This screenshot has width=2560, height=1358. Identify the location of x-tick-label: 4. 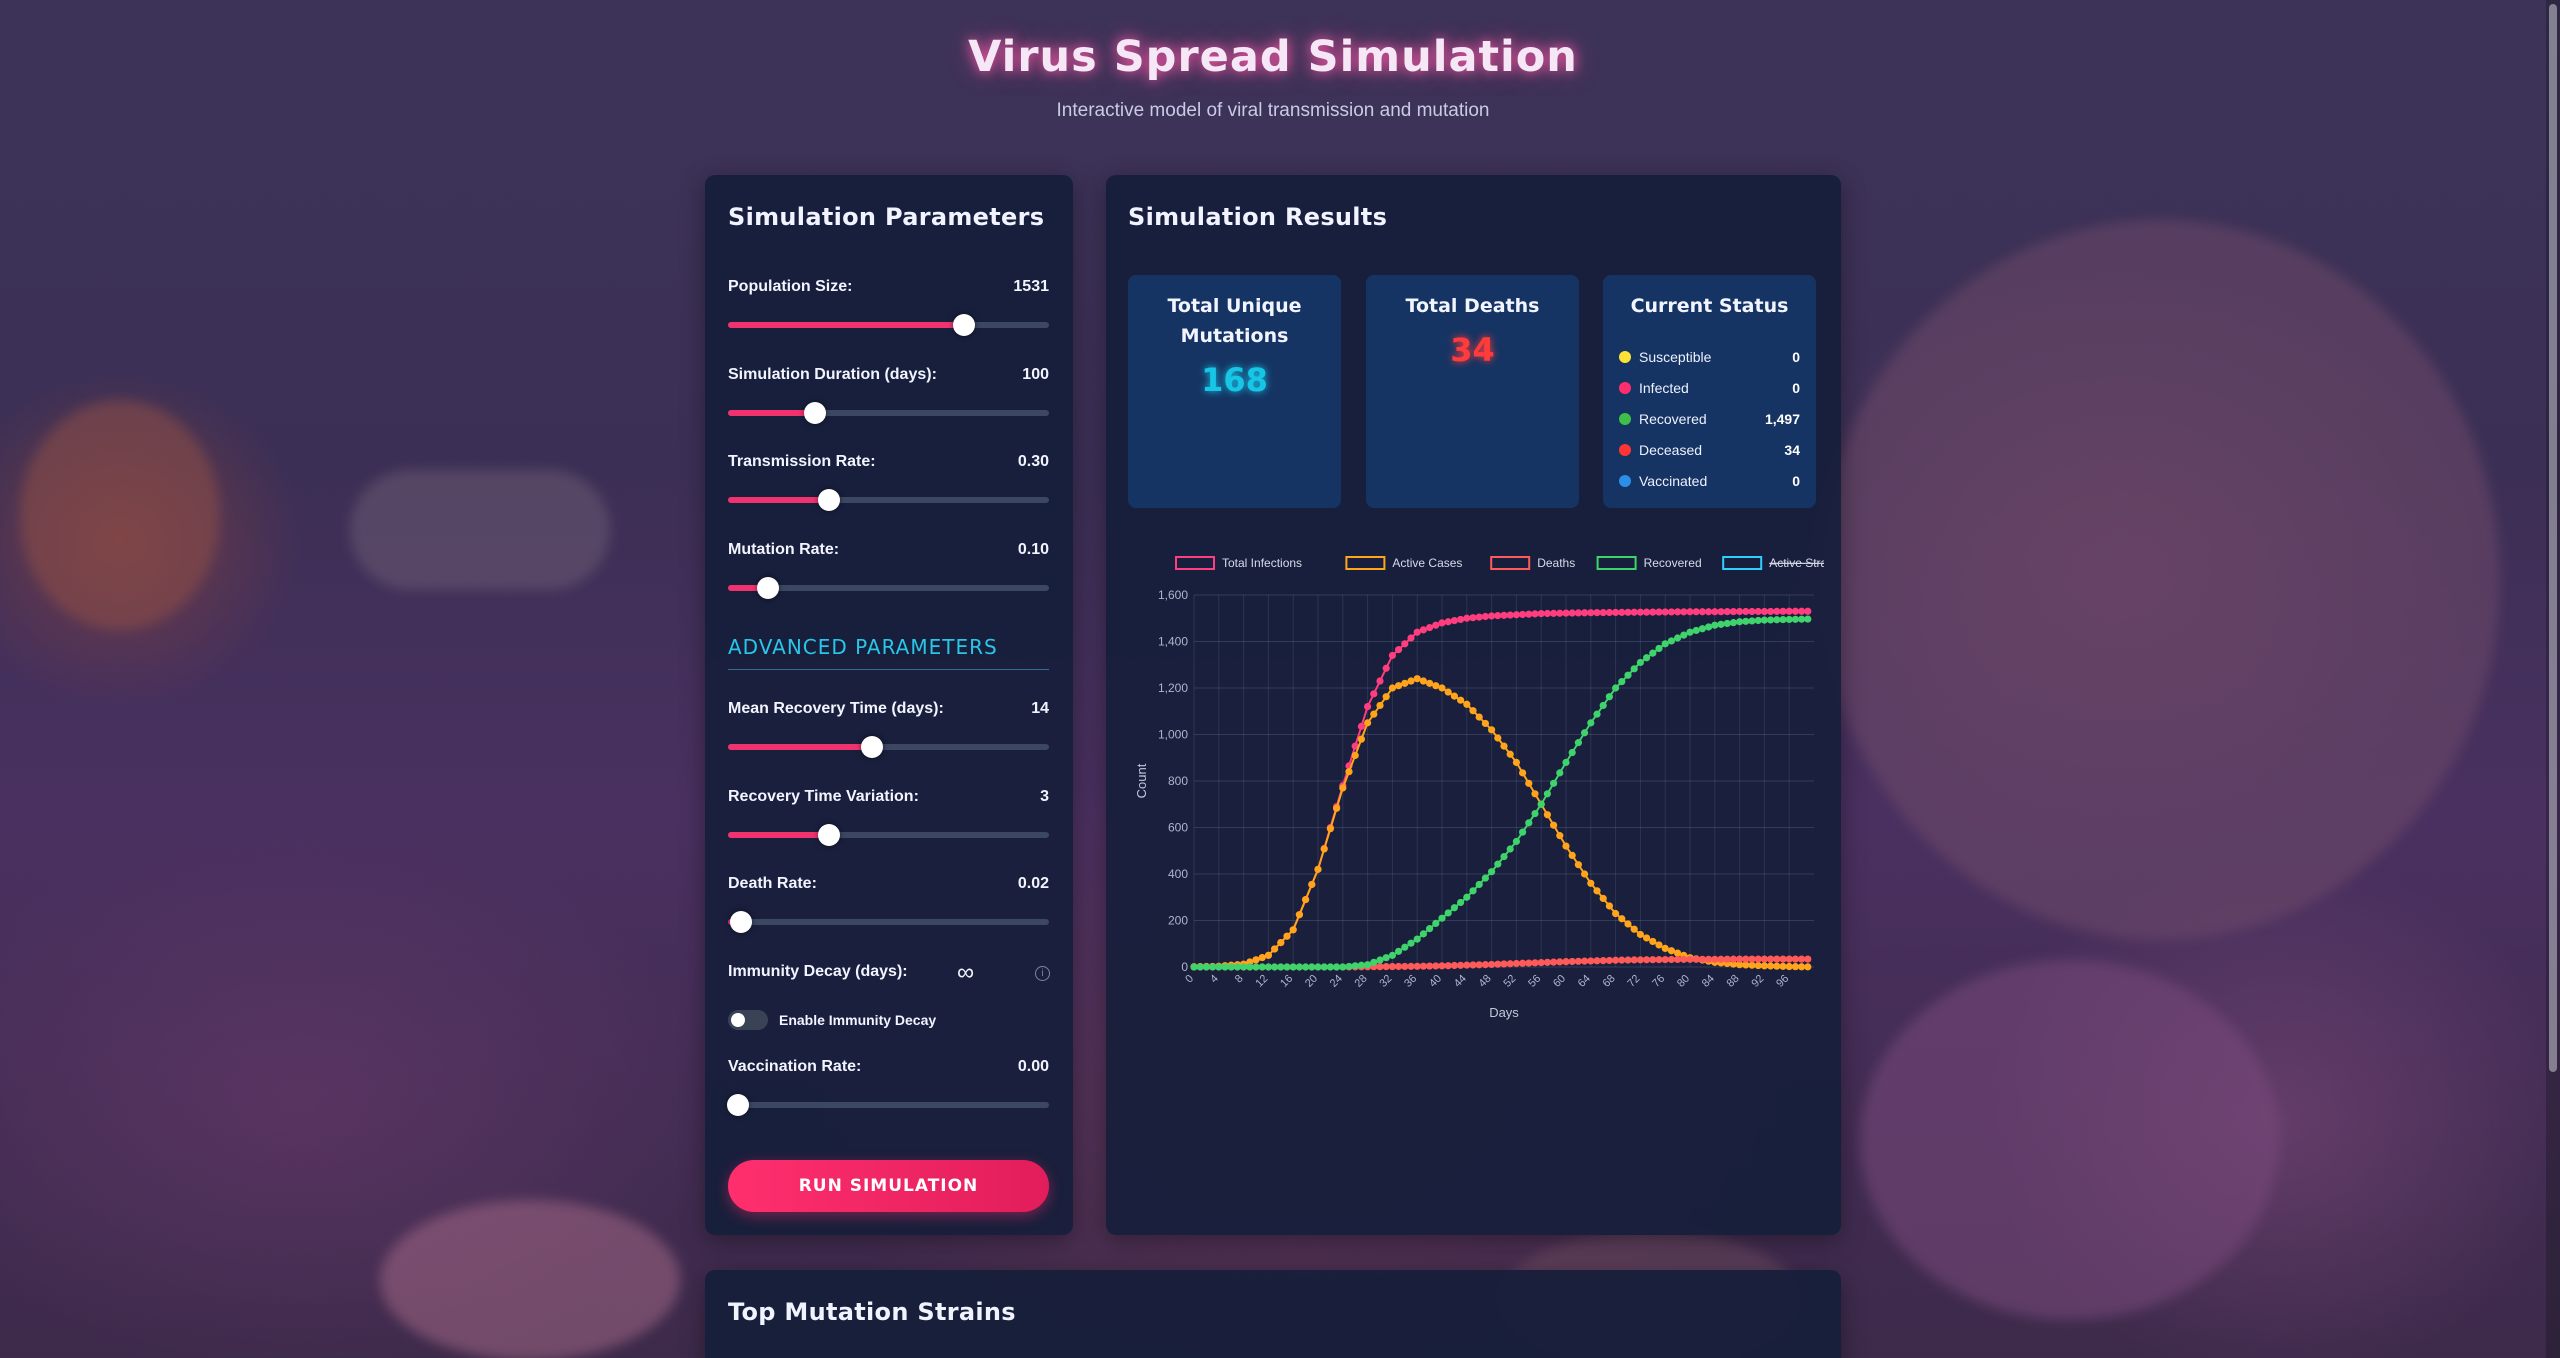
(1214, 979).